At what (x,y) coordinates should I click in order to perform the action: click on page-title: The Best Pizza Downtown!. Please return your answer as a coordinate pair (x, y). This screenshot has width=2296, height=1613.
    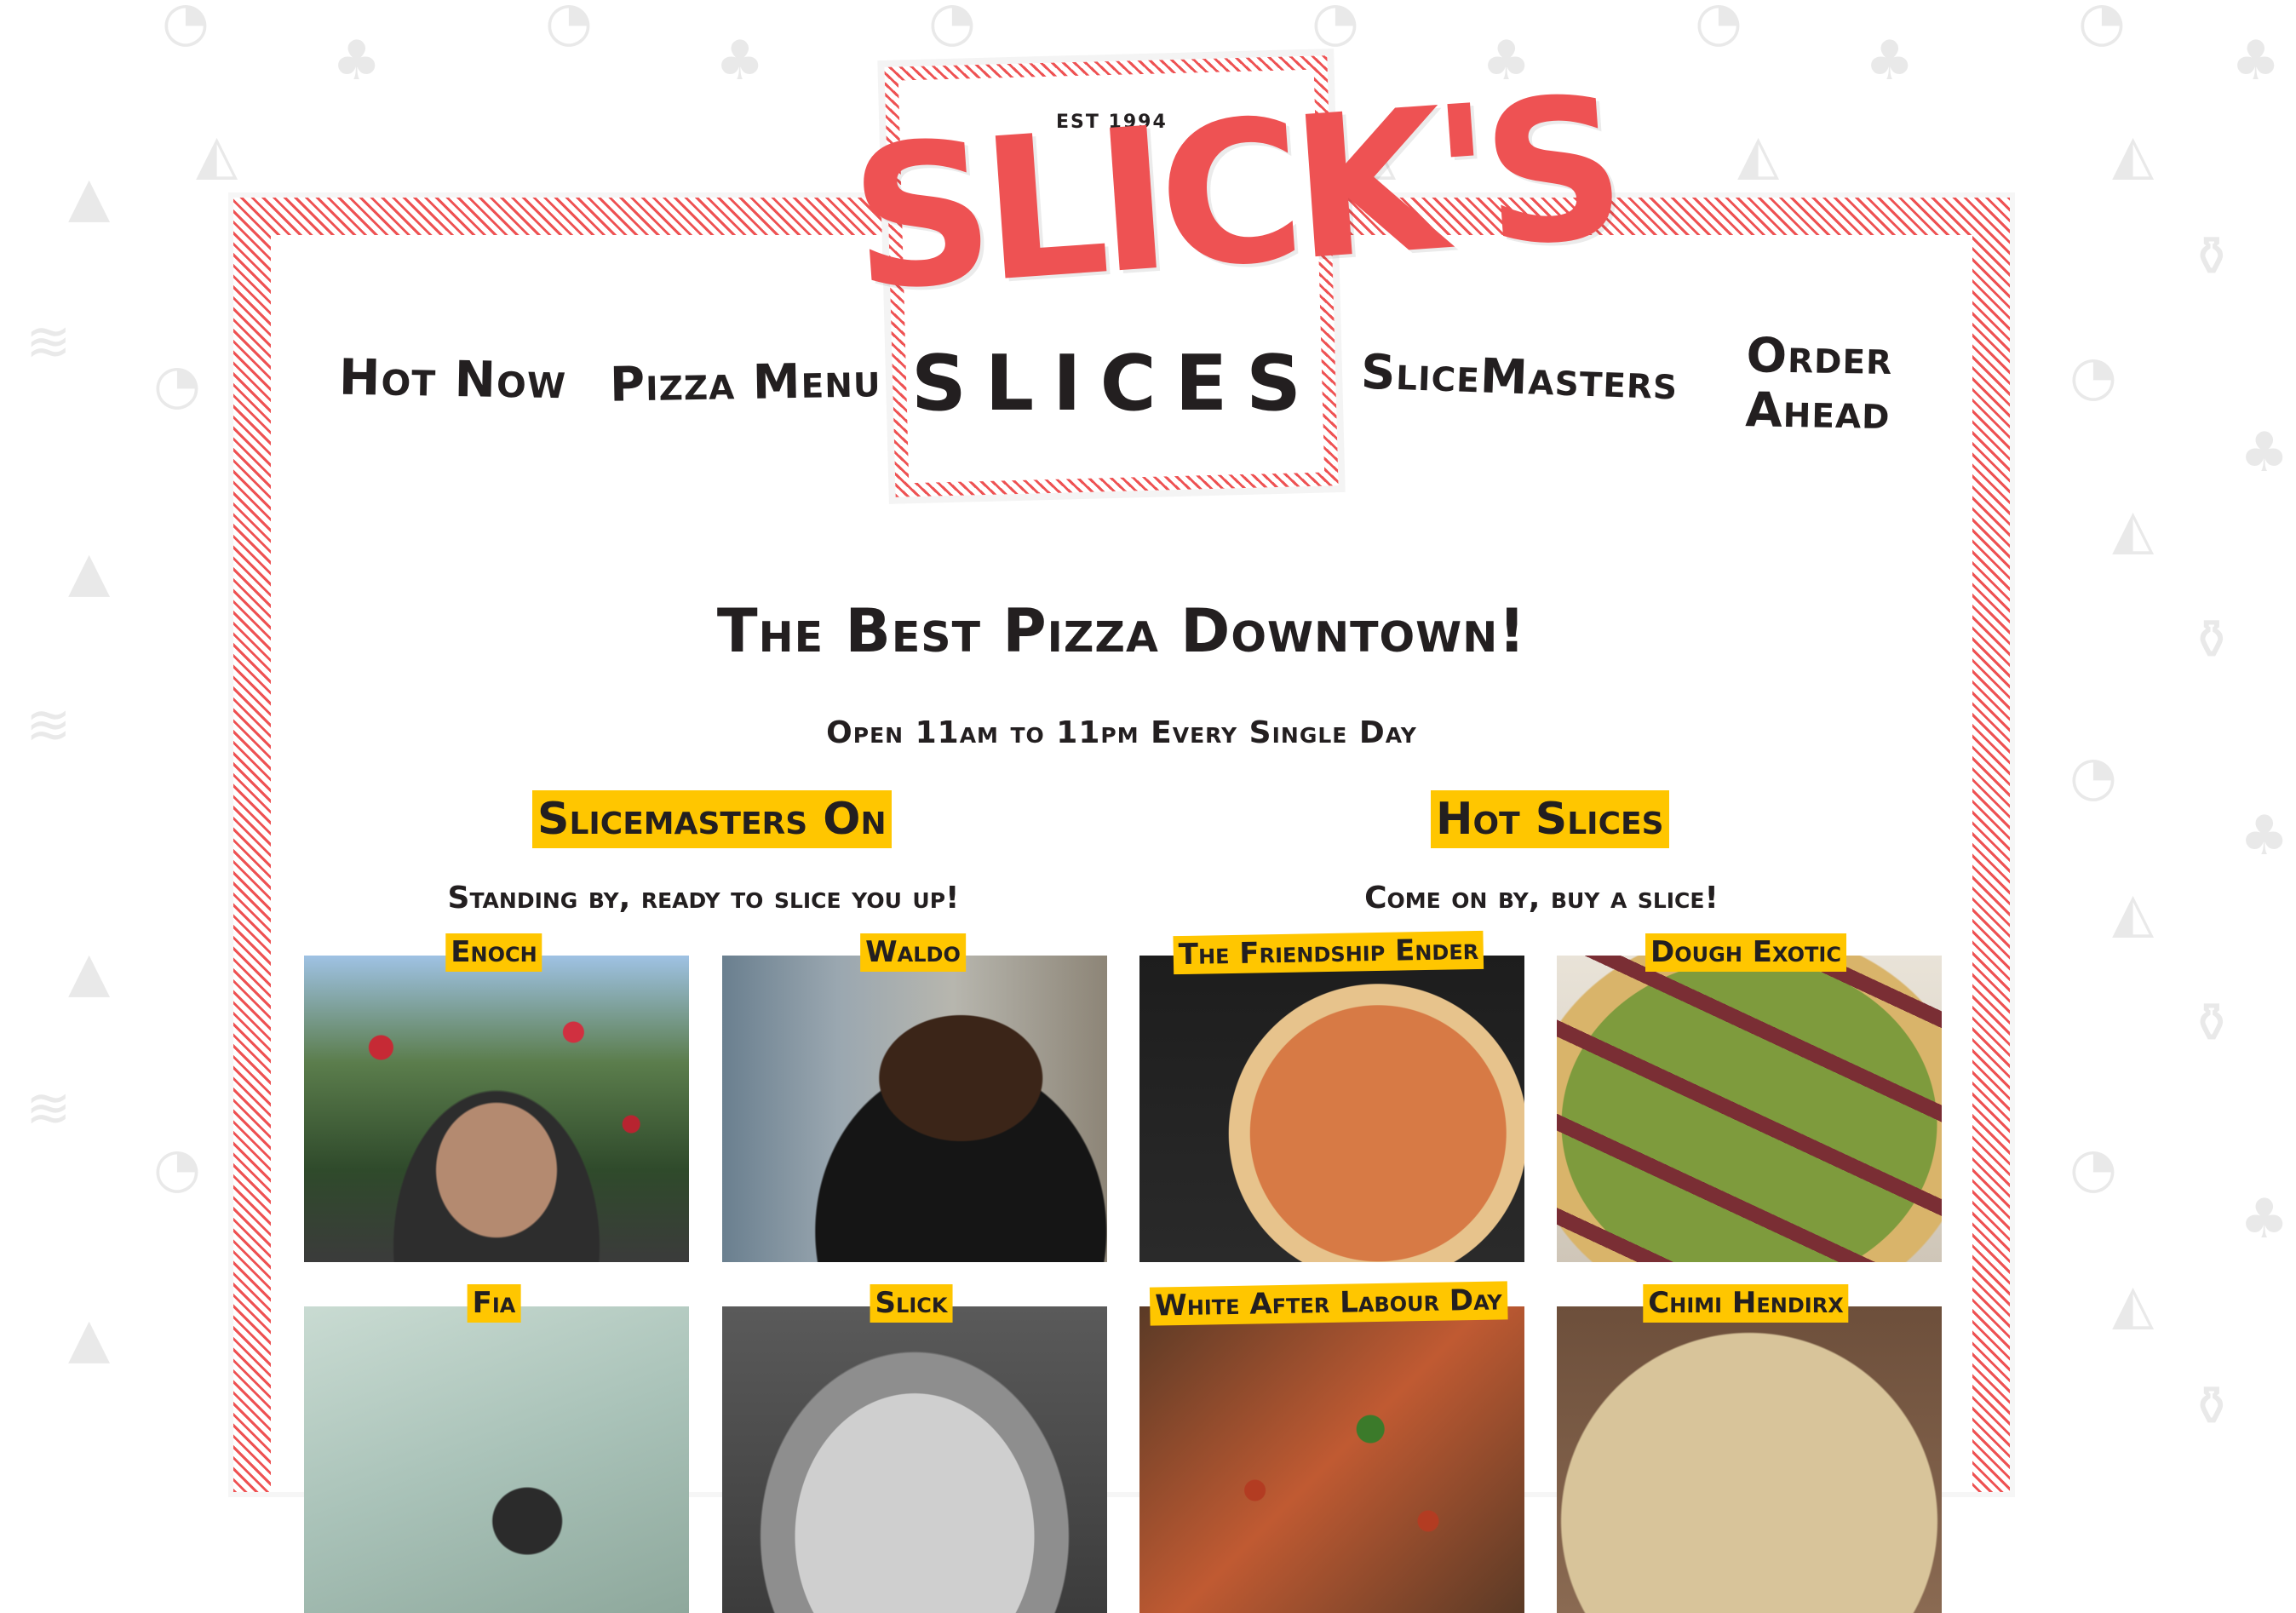
    Looking at the image, I should click on (1121, 631).